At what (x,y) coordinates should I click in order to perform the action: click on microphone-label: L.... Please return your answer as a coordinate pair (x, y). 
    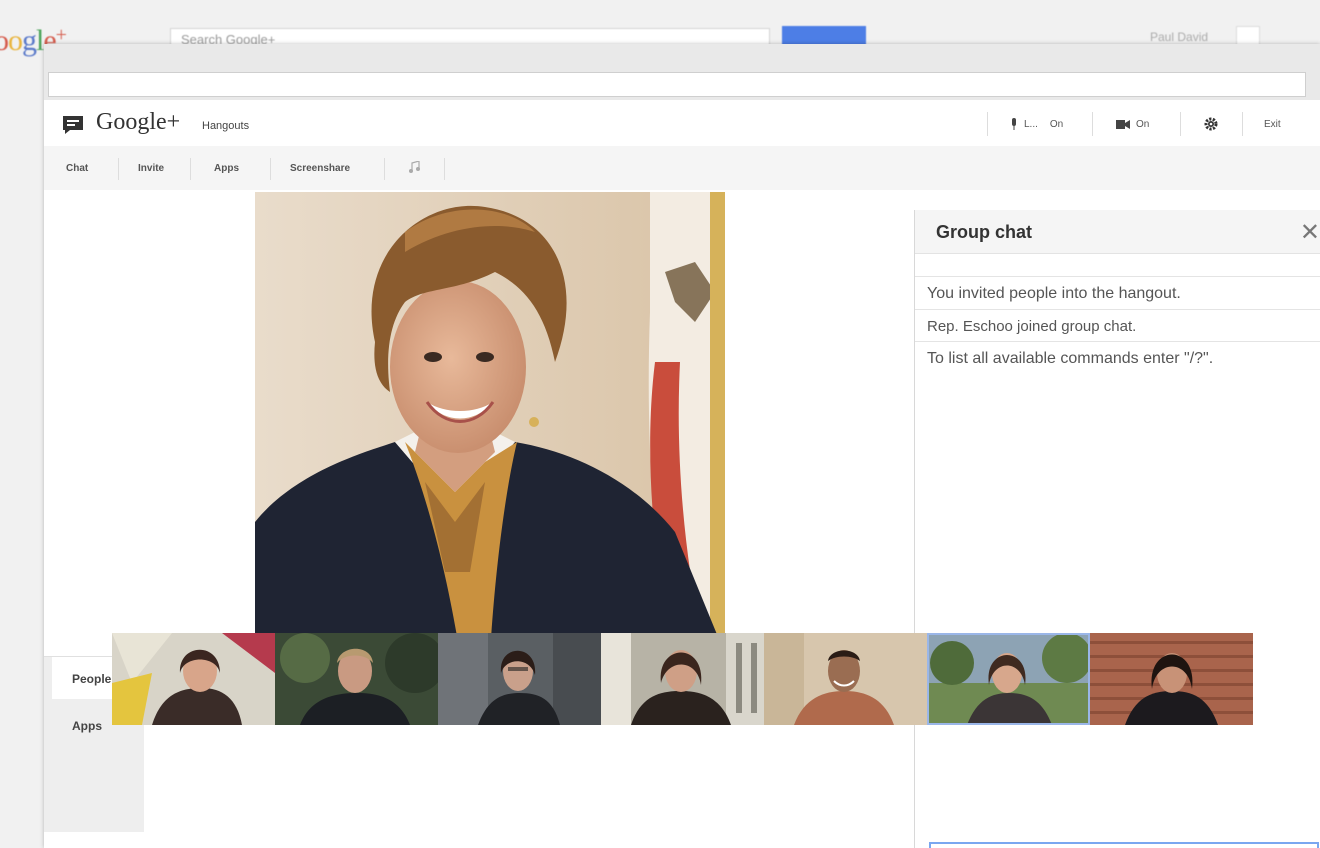
    Looking at the image, I should click on (1031, 124).